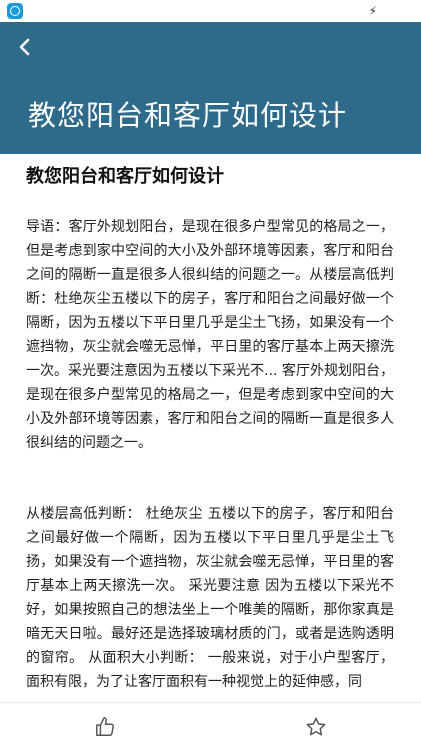 The width and height of the screenshot is (421, 750). Describe the element at coordinates (188, 115) in the screenshot. I see `page-title: 教您阳台和客厅如何设计` at that location.